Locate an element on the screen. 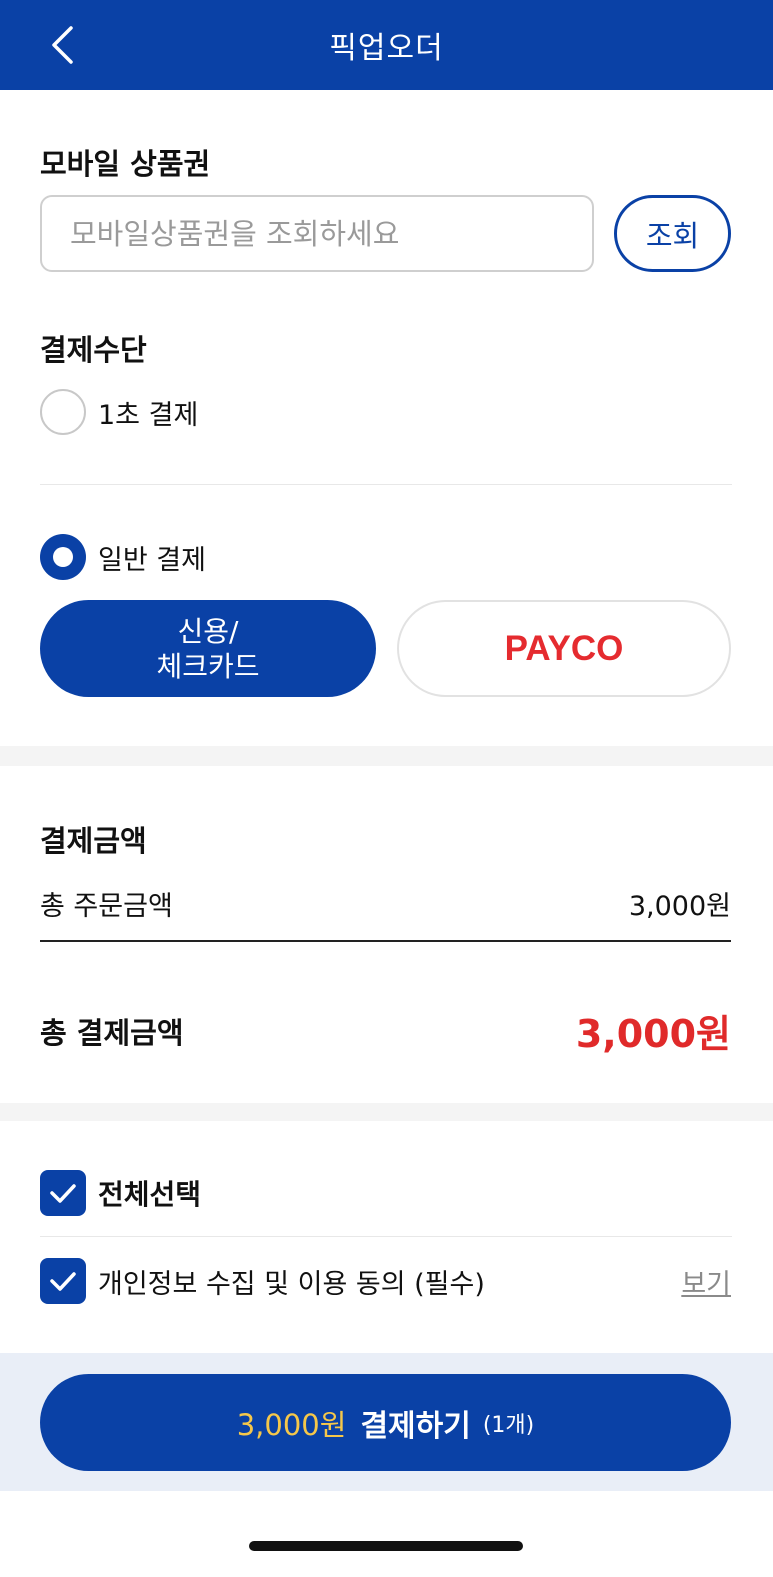  pay-button-count: (1개) is located at coordinates (508, 1425).